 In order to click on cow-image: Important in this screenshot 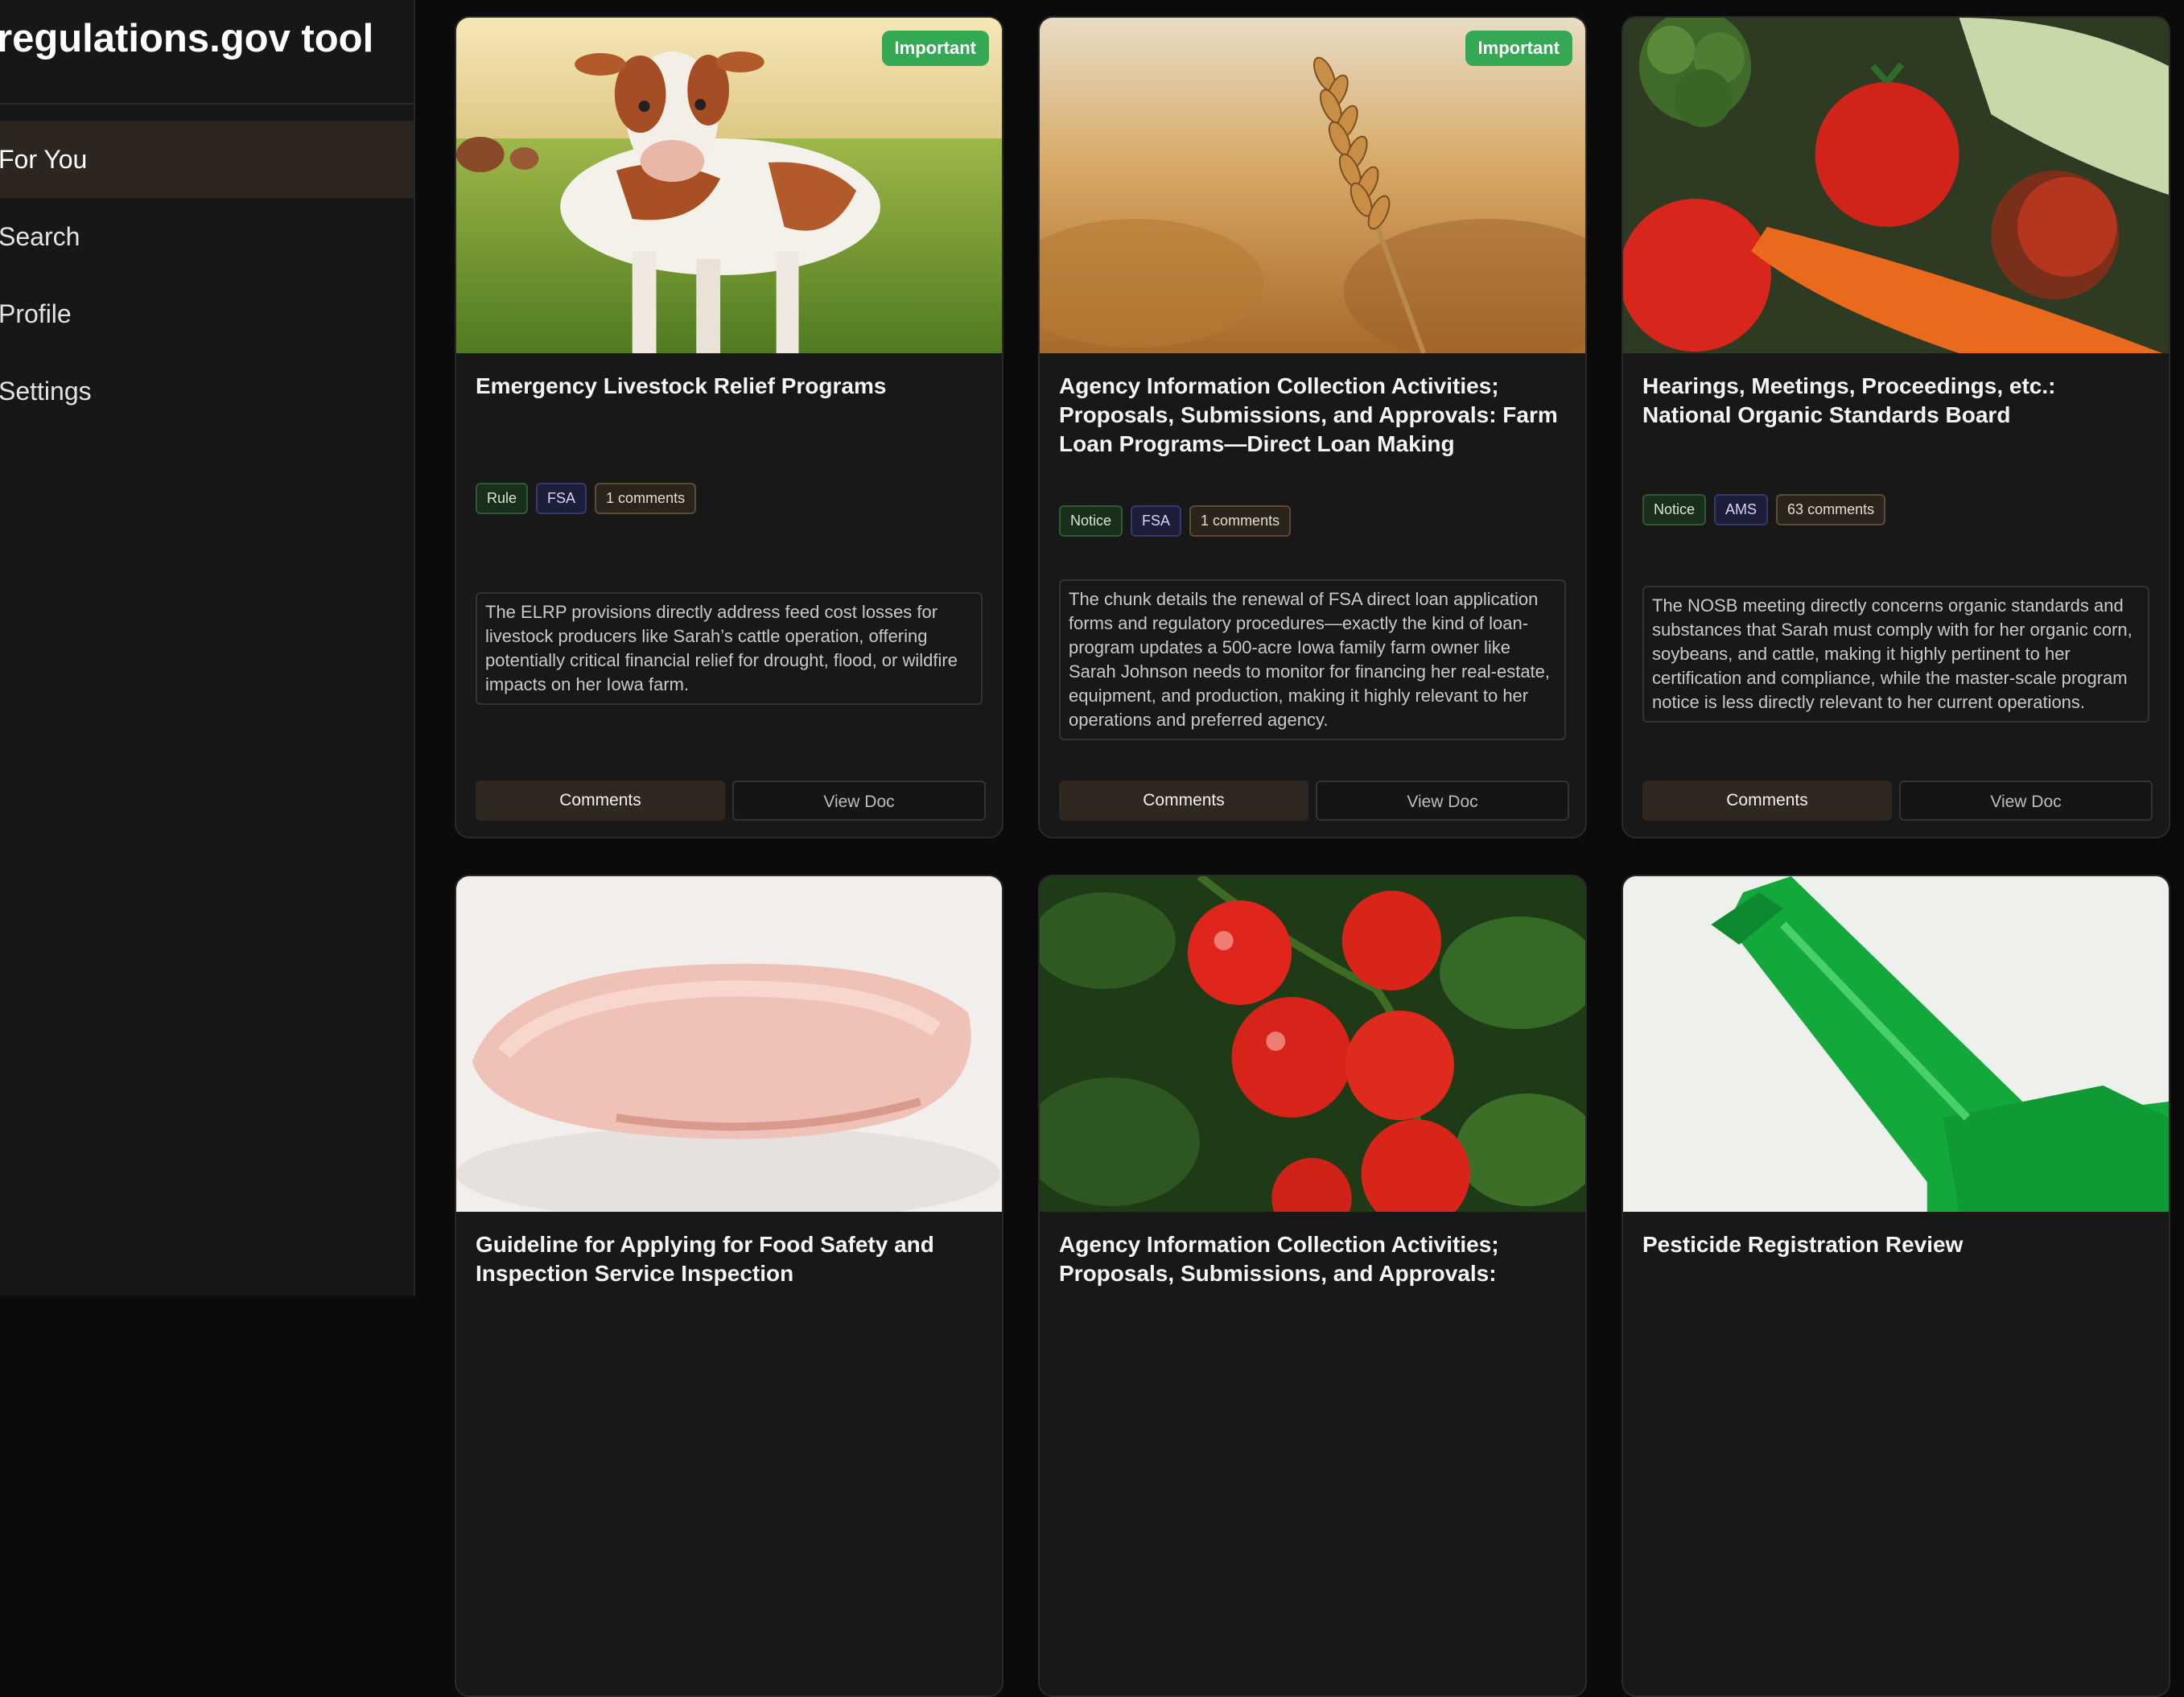, I will do `click(729, 186)`.